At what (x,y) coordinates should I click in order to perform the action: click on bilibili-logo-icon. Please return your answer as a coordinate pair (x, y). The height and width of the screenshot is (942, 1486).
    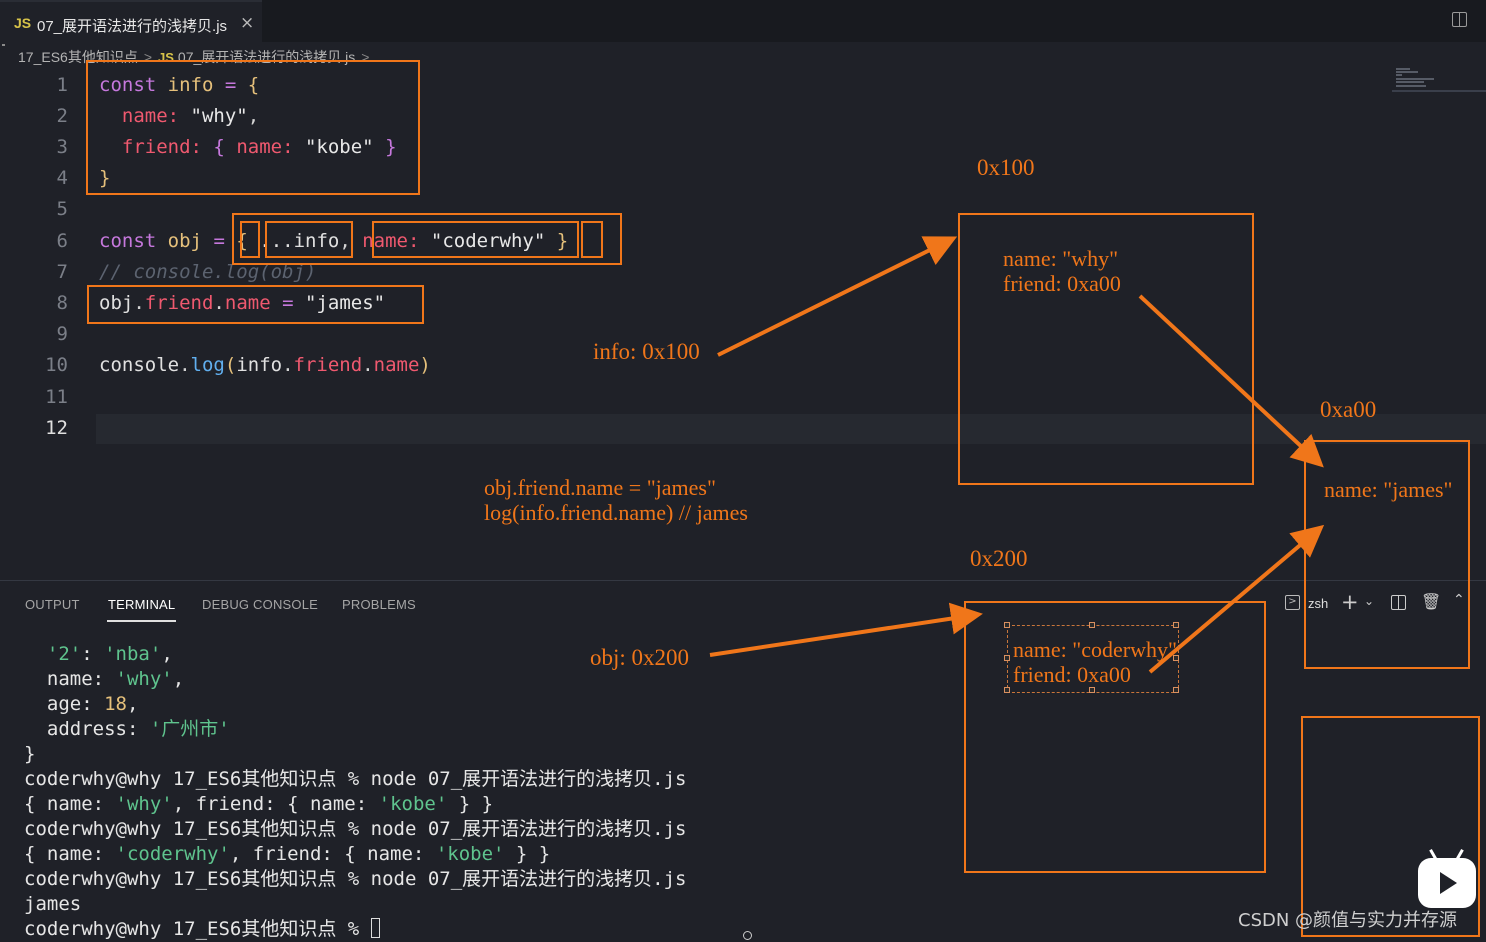
    Looking at the image, I should click on (1447, 878).